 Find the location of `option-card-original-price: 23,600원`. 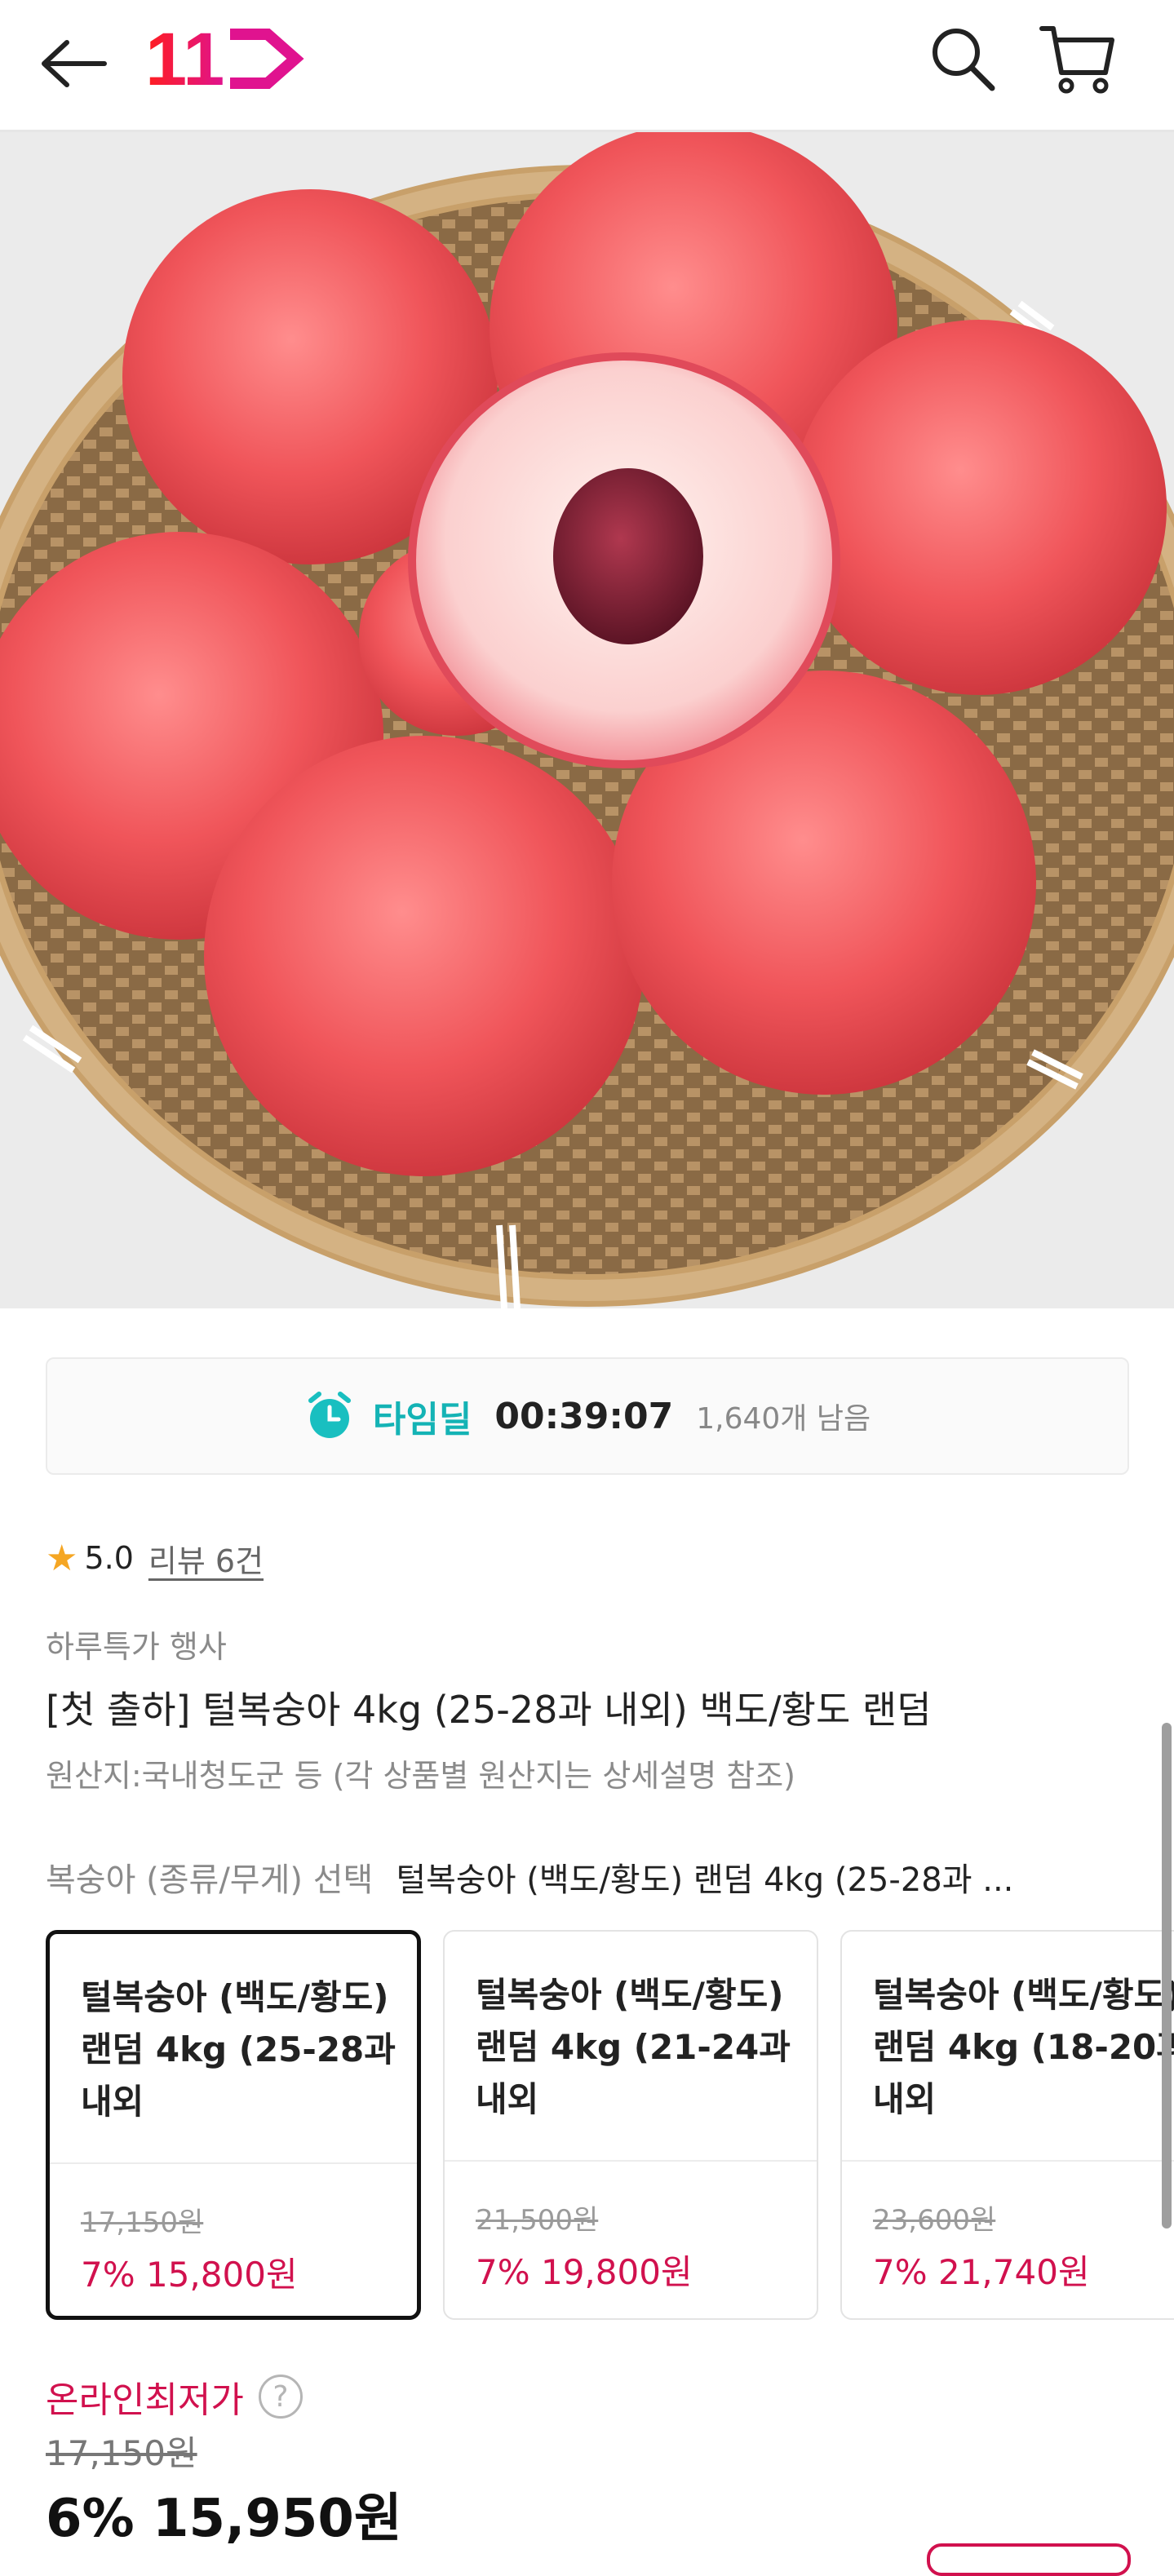

option-card-original-price: 23,600원 is located at coordinates (934, 2220).